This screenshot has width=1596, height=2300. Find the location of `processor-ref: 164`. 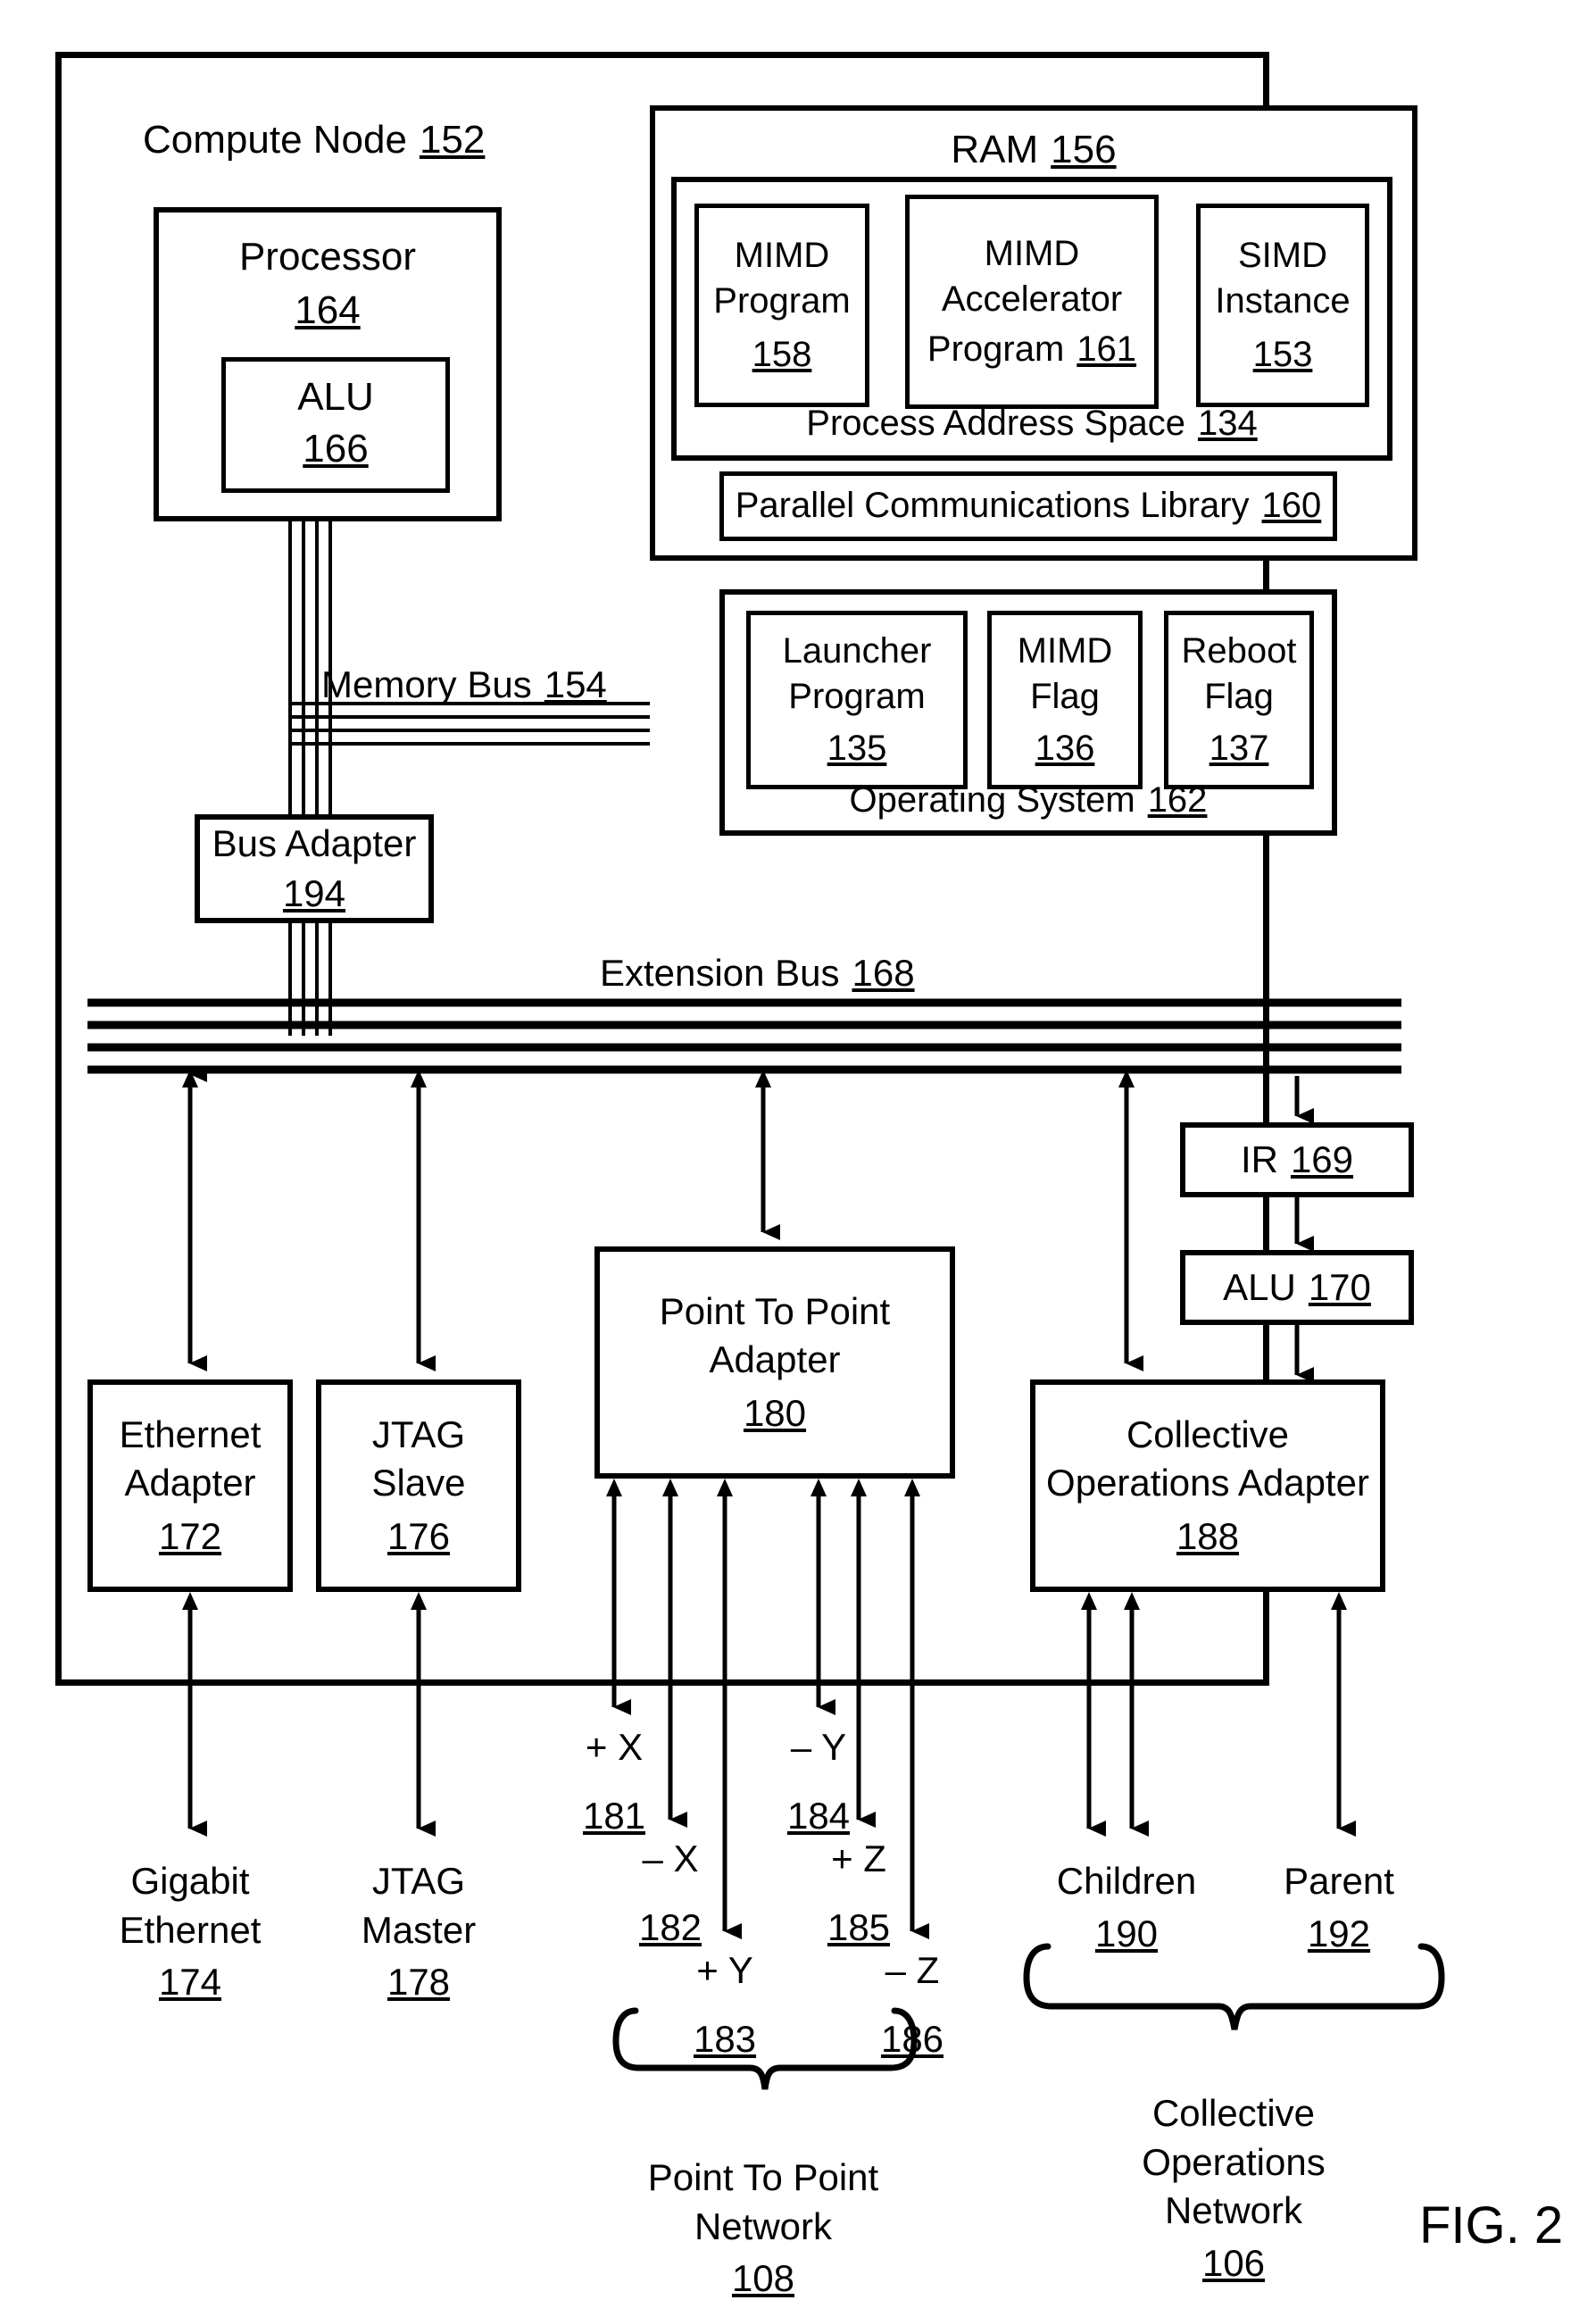

processor-ref: 164 is located at coordinates (328, 311).